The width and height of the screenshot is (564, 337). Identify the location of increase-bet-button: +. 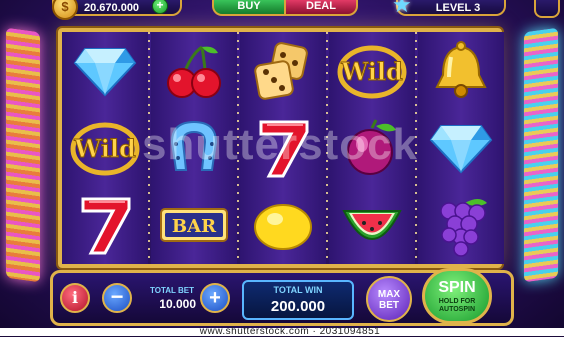
(215, 298).